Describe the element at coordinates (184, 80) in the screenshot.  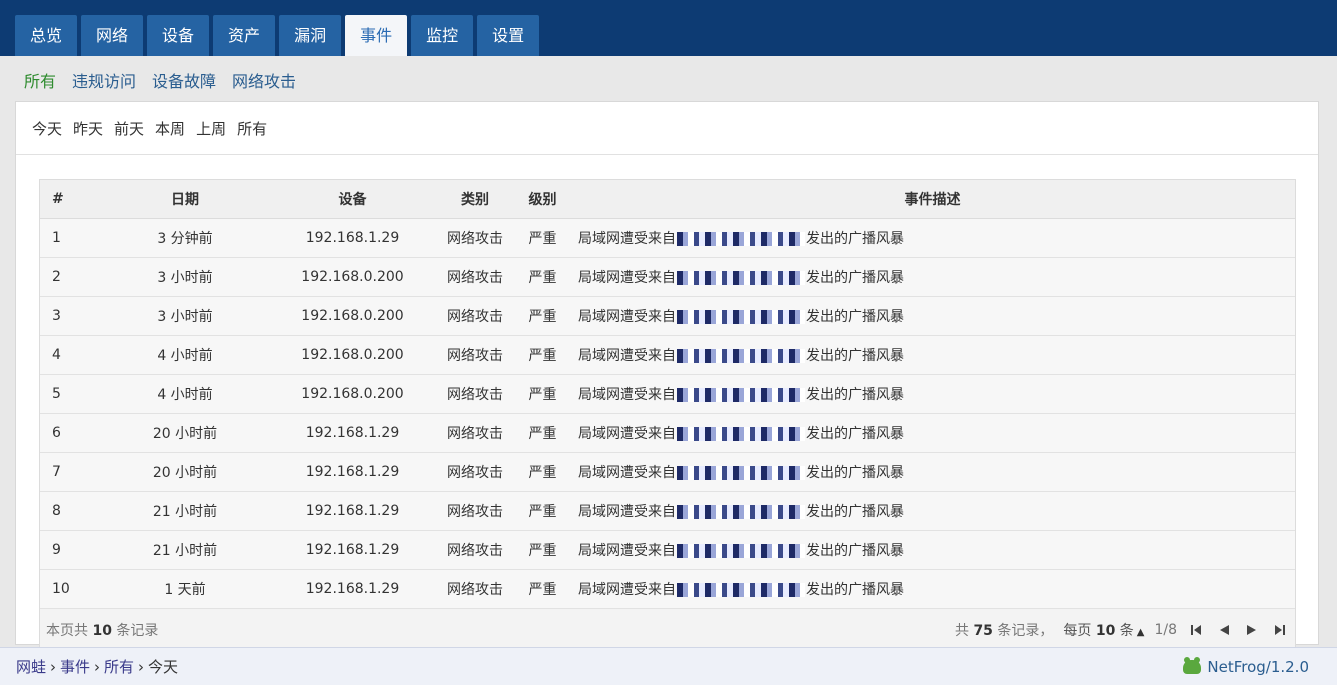
I see `subnav-device-faults: 设备故障` at that location.